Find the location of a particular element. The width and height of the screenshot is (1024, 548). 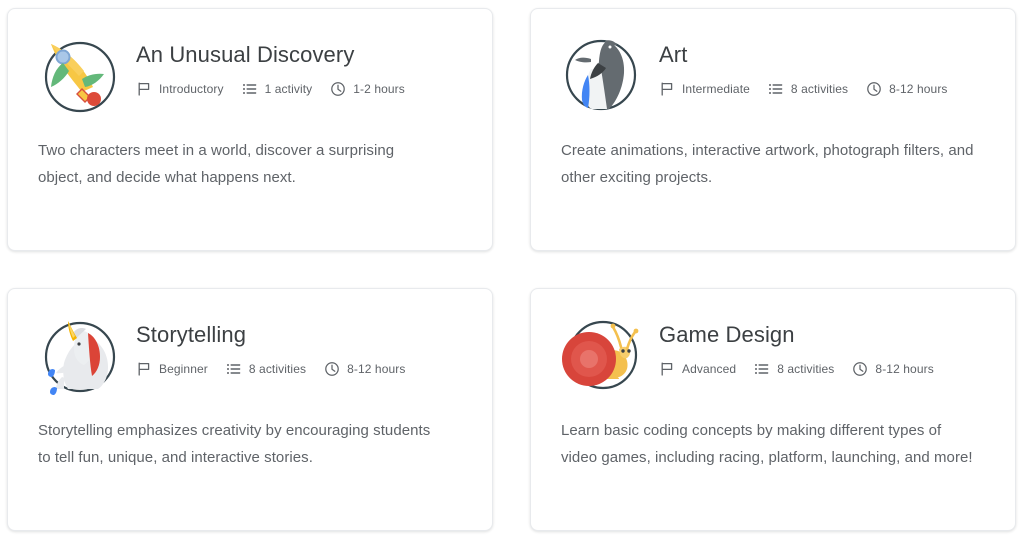

meta-duration-label: 1-2 hours is located at coordinates (379, 89).